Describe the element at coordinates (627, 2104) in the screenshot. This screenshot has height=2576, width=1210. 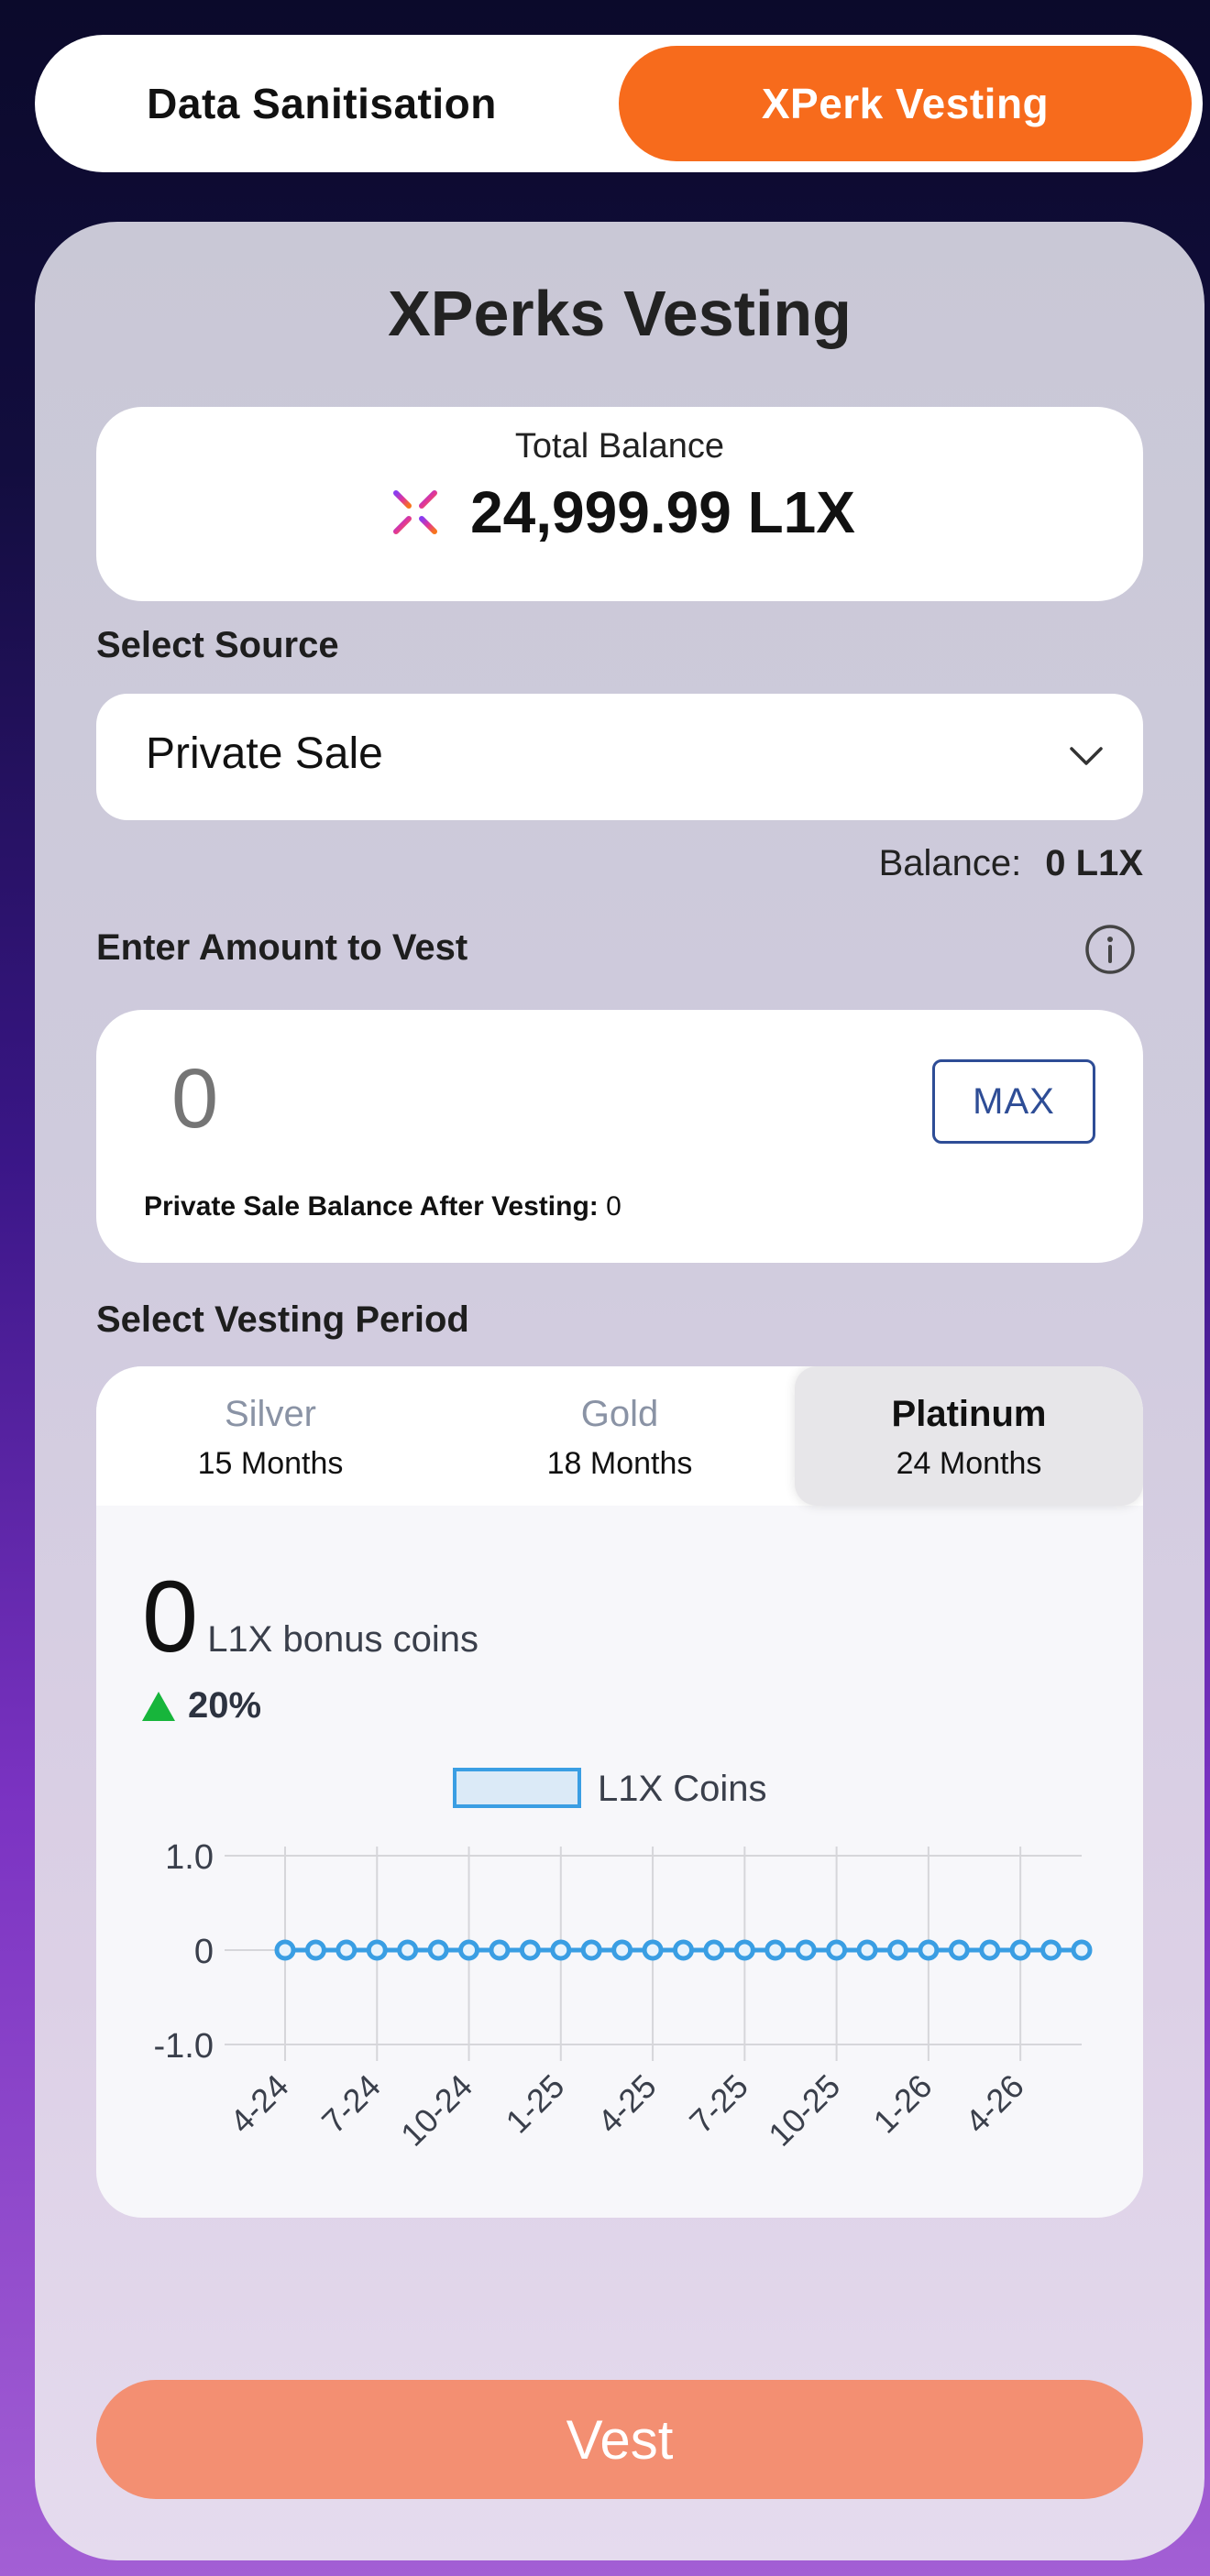
I see `x-tick-label: 4-25` at that location.